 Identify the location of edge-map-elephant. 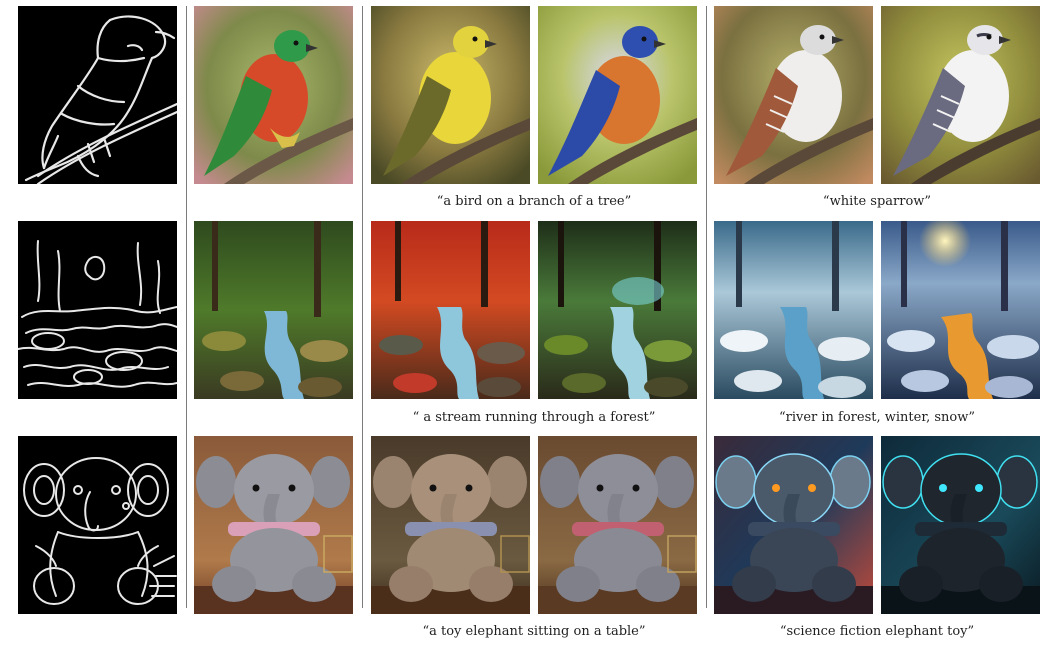
(97, 525).